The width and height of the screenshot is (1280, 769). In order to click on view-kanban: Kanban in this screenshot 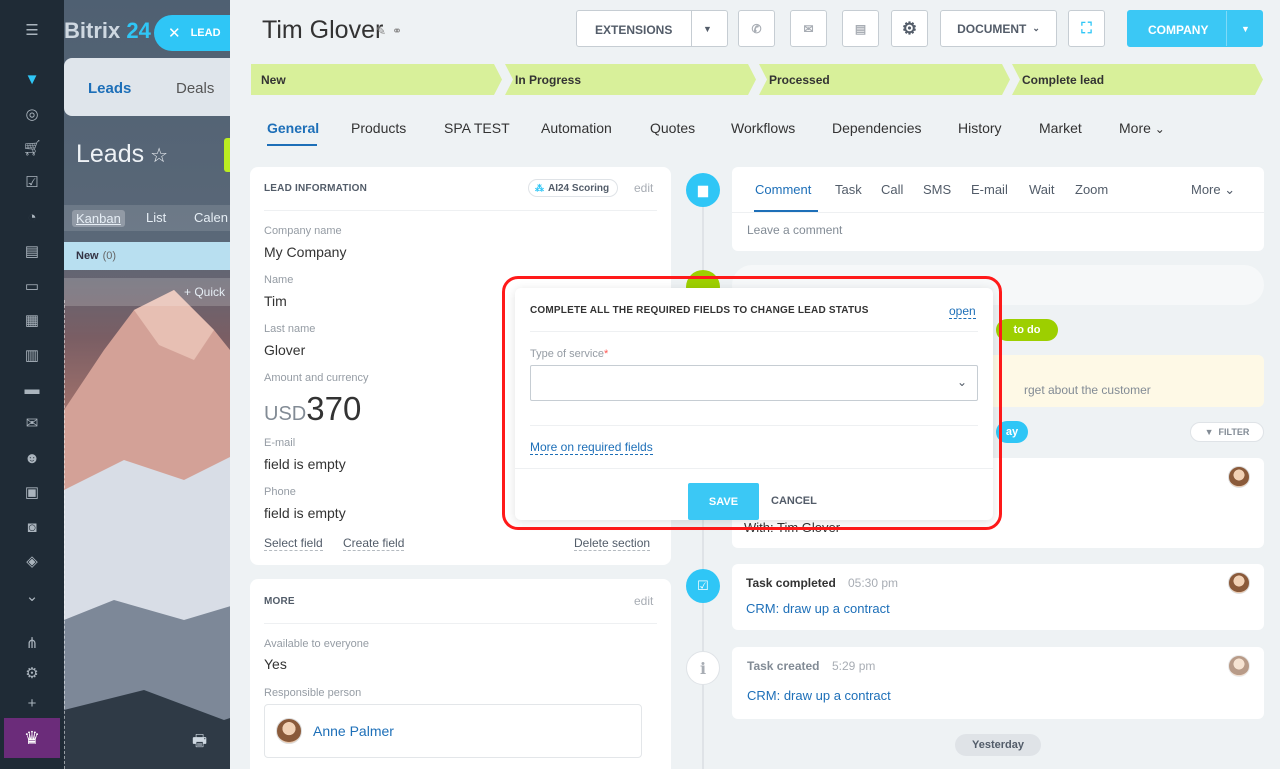, I will do `click(98, 218)`.